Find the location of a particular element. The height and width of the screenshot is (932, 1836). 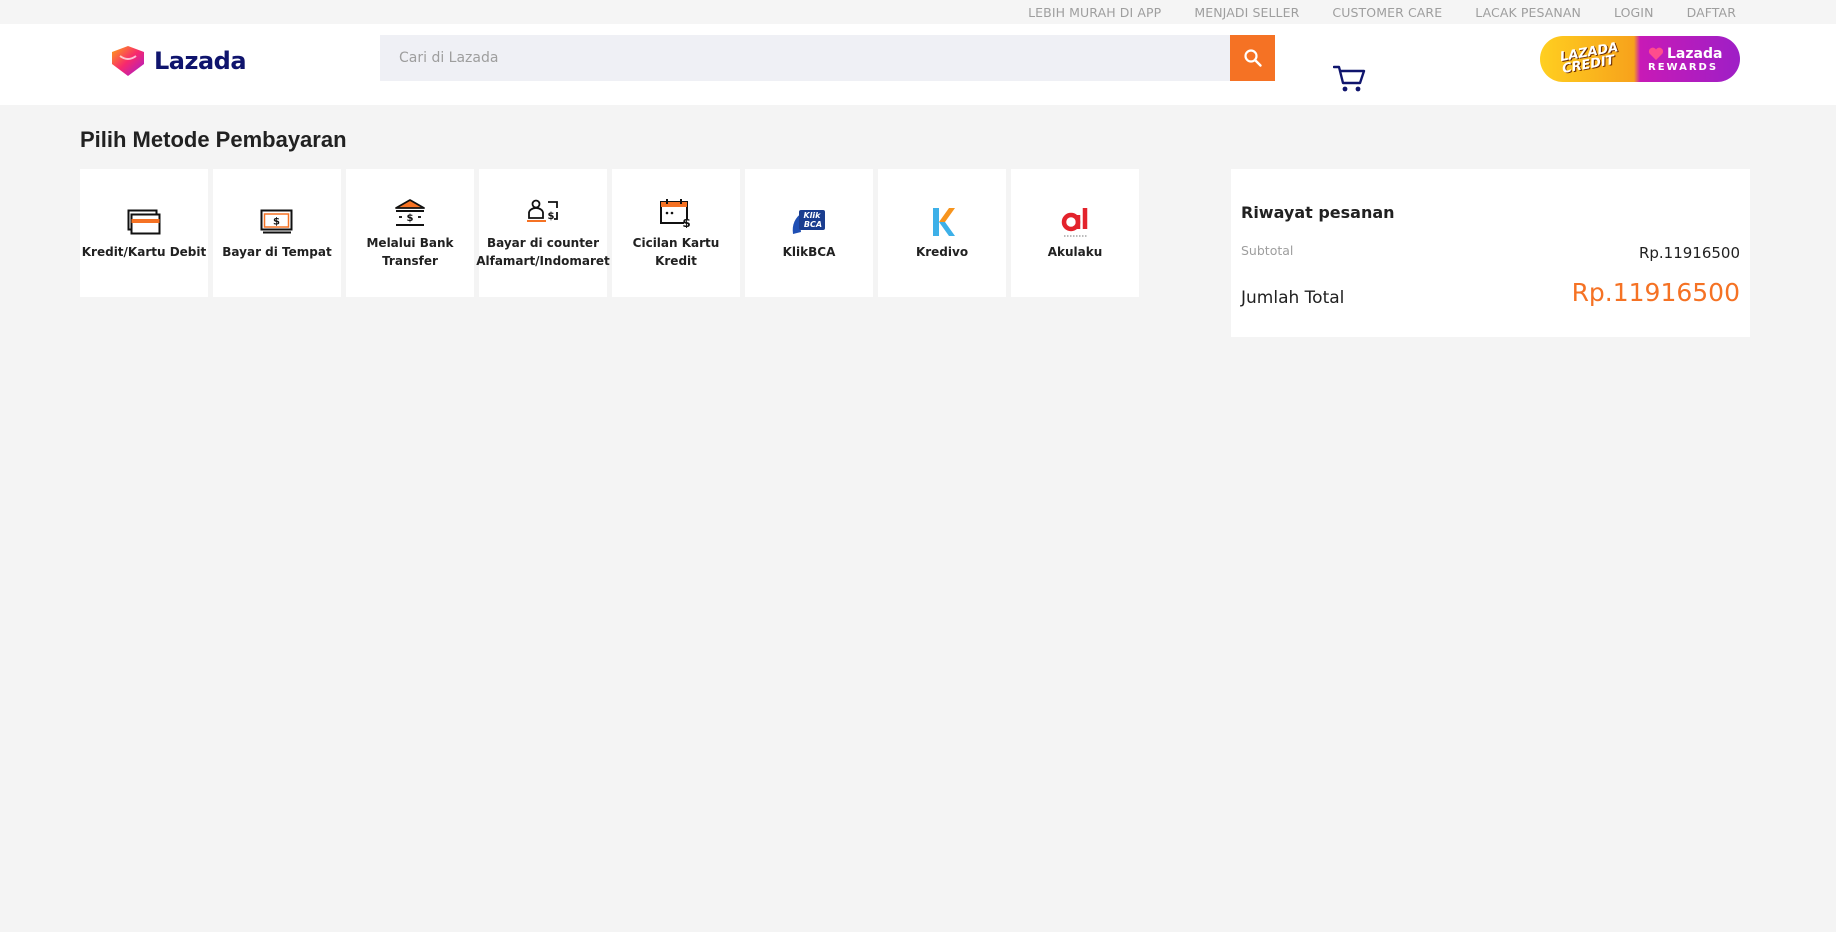

payment-method-label: Akulaku is located at coordinates (1075, 252).